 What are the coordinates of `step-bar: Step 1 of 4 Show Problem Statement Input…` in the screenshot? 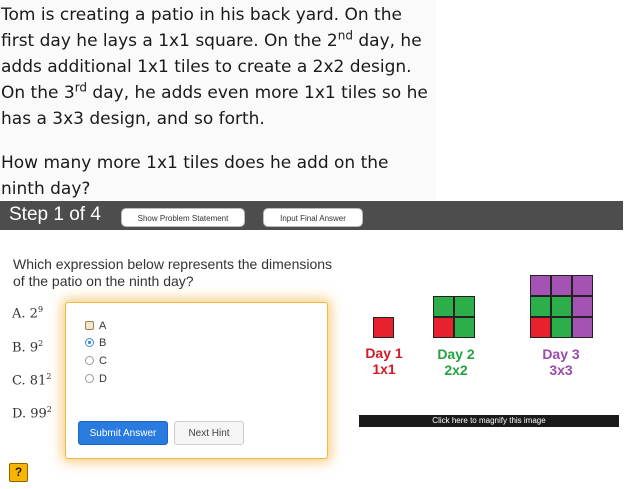 It's located at (311, 215).